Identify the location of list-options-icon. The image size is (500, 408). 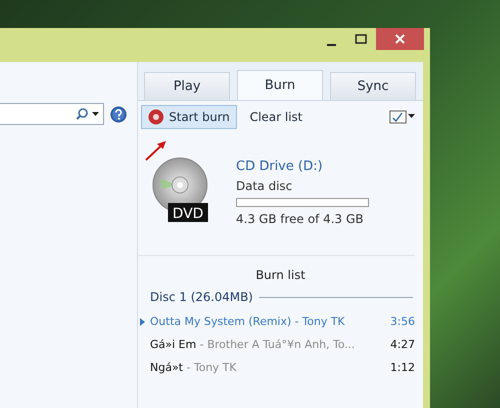
(402, 117).